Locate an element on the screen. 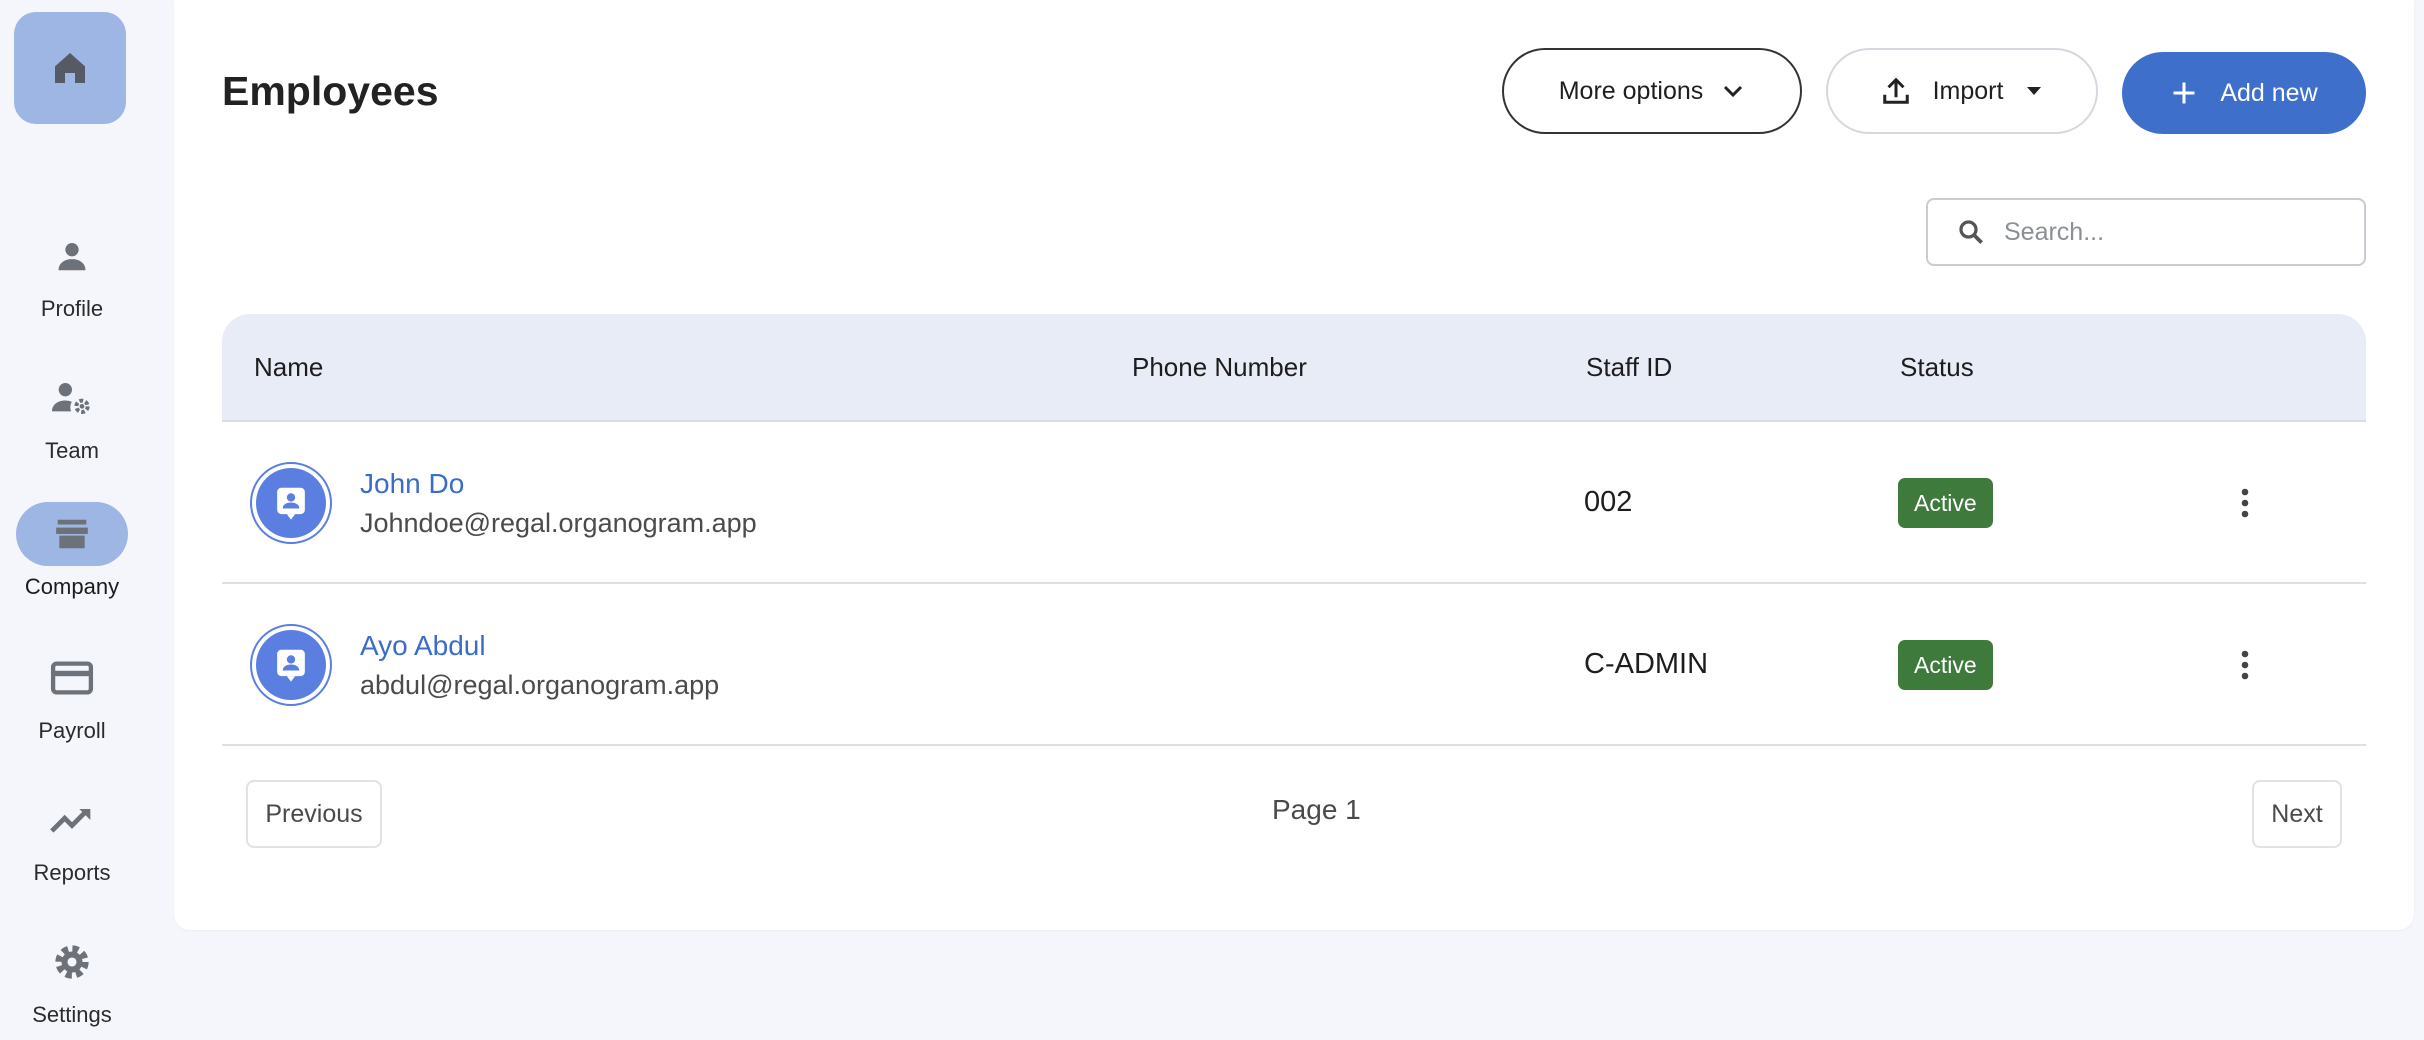 The width and height of the screenshot is (2424, 1040). sidebar-item-settings: Settings is located at coordinates (72, 985).